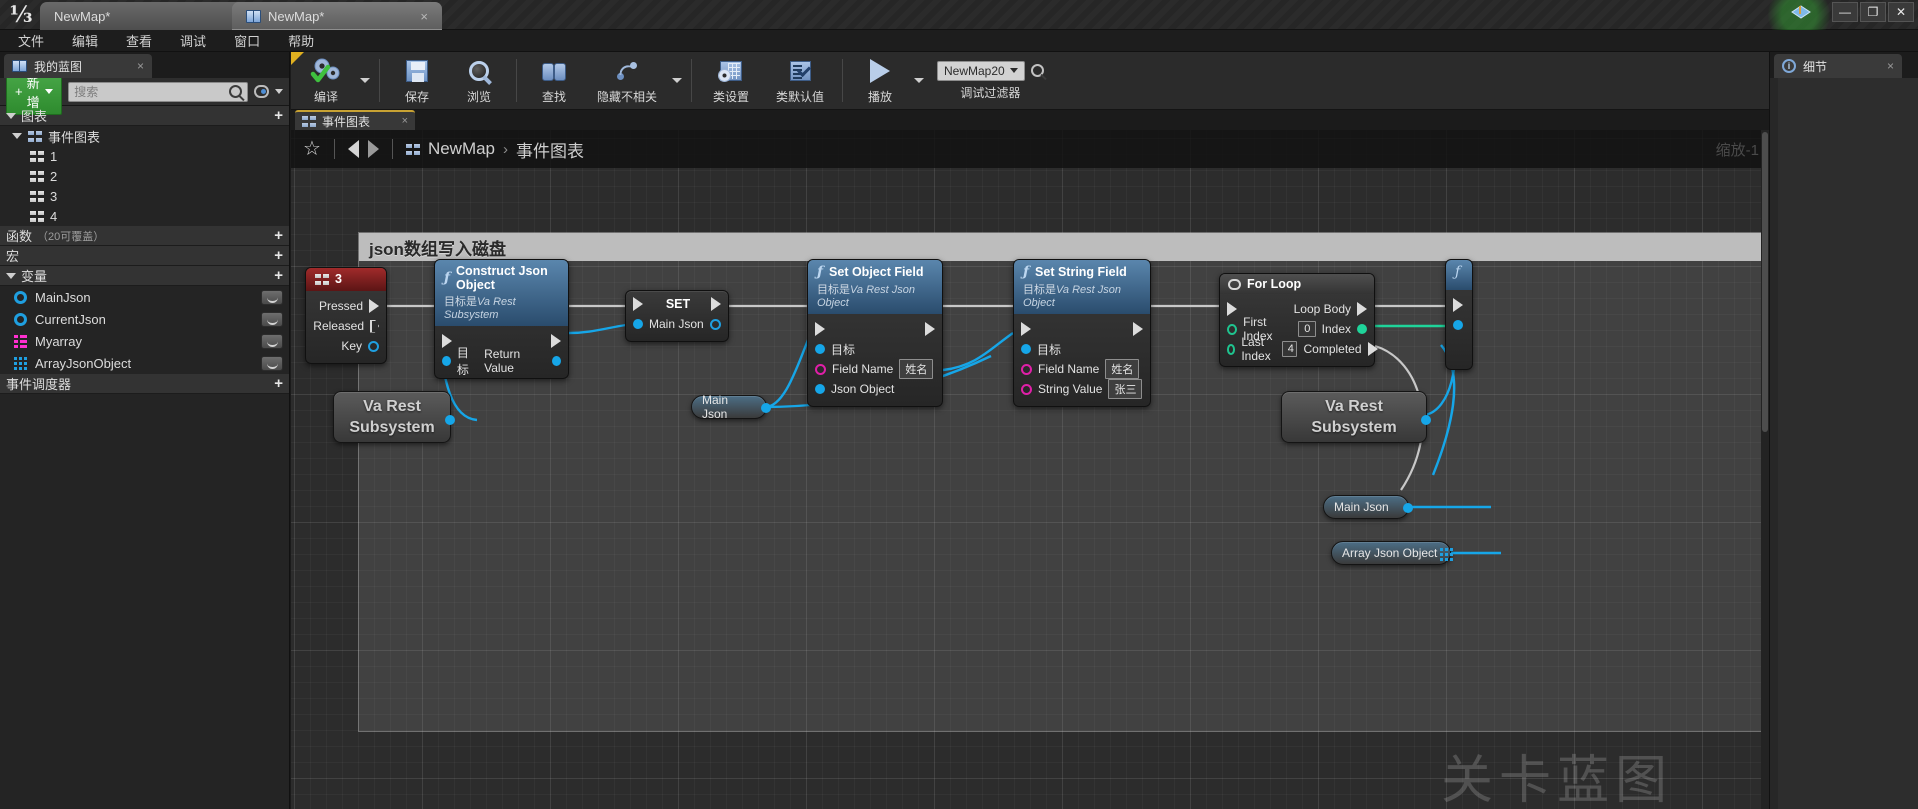 This screenshot has height=809, width=1918. Describe the element at coordinates (1392, 553) in the screenshot. I see `node-get-array-json-object: Array Json Object` at that location.